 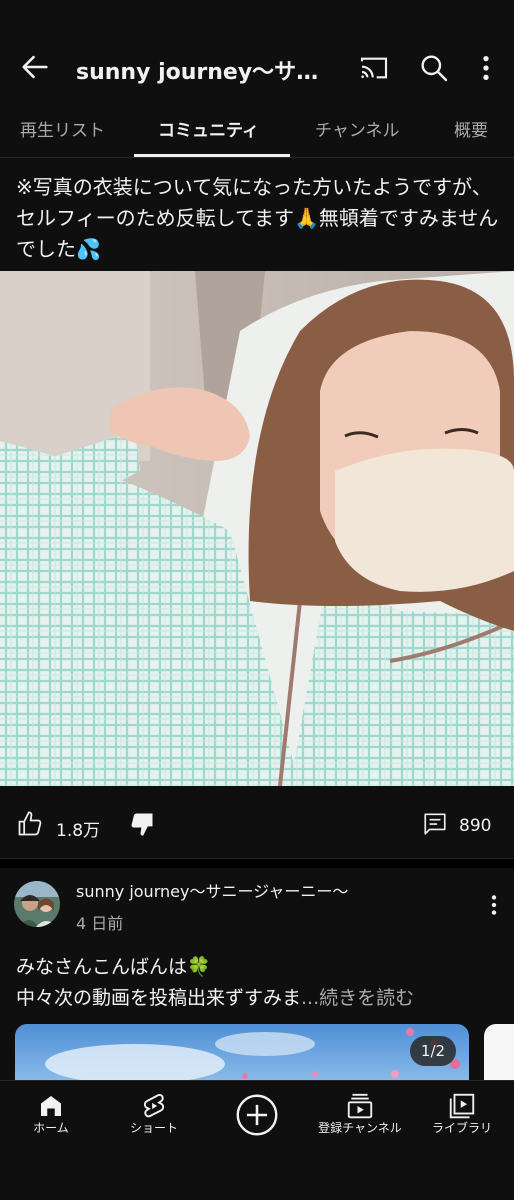 I want to click on search-icon, so click(x=434, y=68).